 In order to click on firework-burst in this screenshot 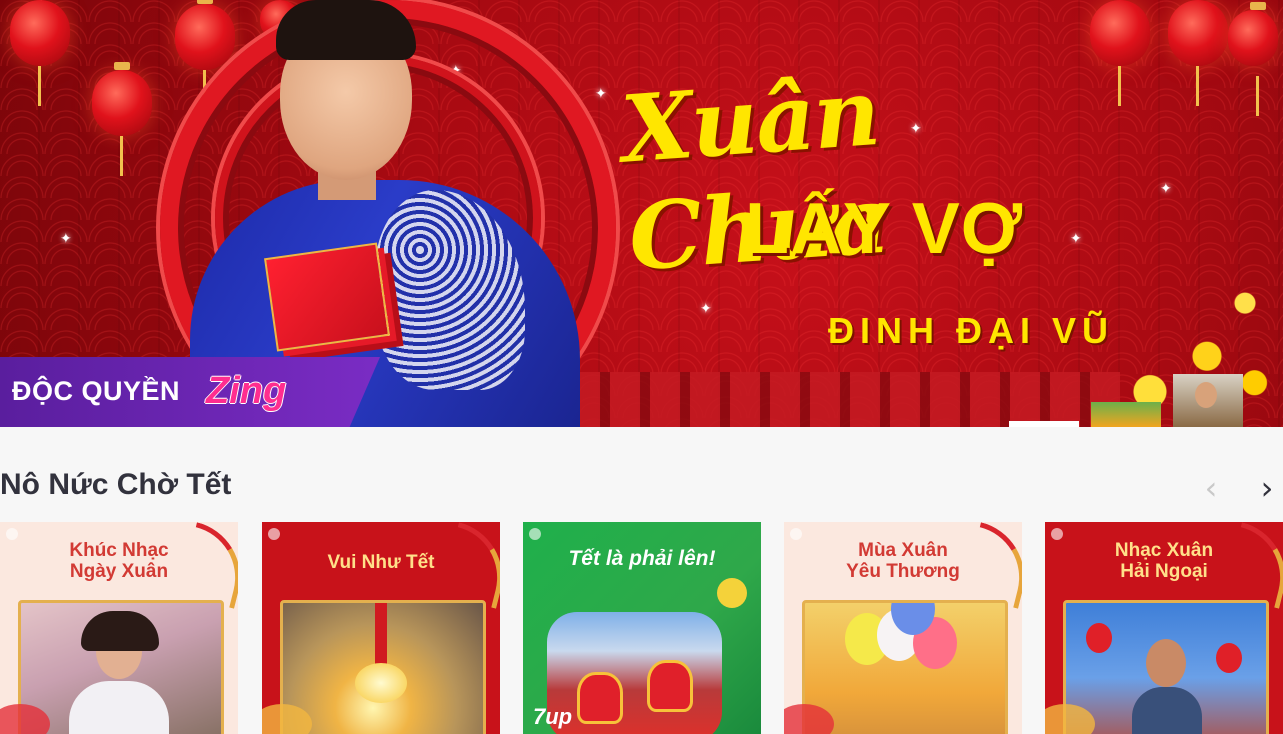, I will do `click(381, 683)`.